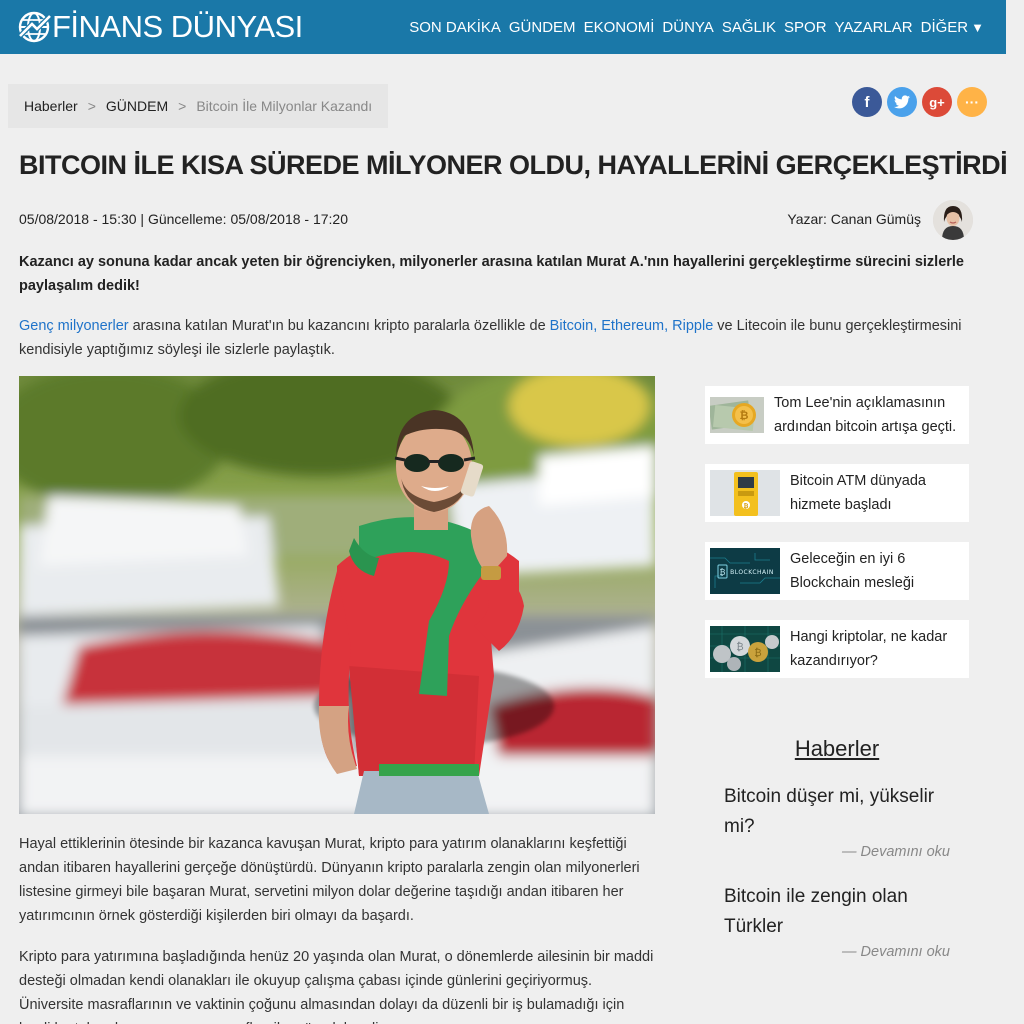  What do you see at coordinates (869, 649) in the screenshot?
I see `card-title: Hangi kriptolar, ne kadar kazandırıyor?` at bounding box center [869, 649].